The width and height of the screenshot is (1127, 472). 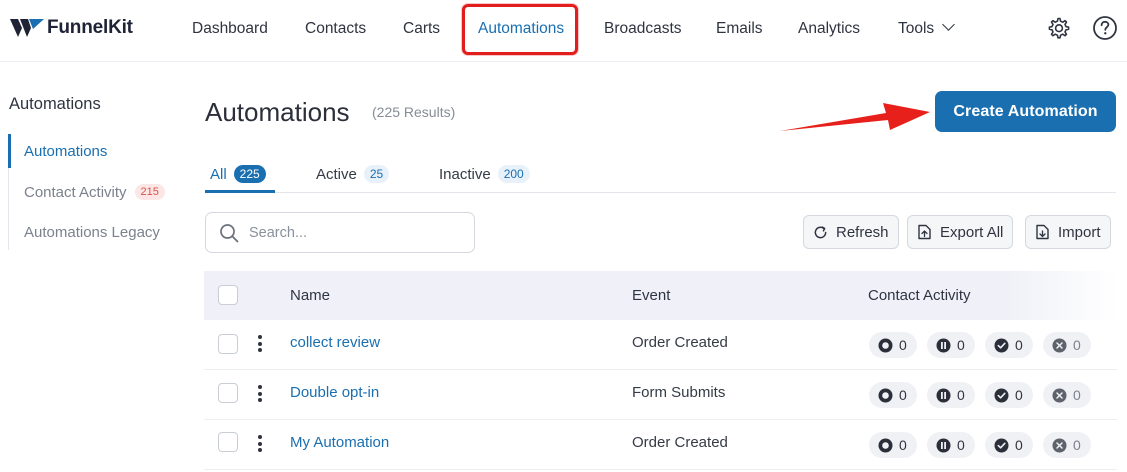 I want to click on automation-name-link: Double opt-in, so click(x=334, y=392).